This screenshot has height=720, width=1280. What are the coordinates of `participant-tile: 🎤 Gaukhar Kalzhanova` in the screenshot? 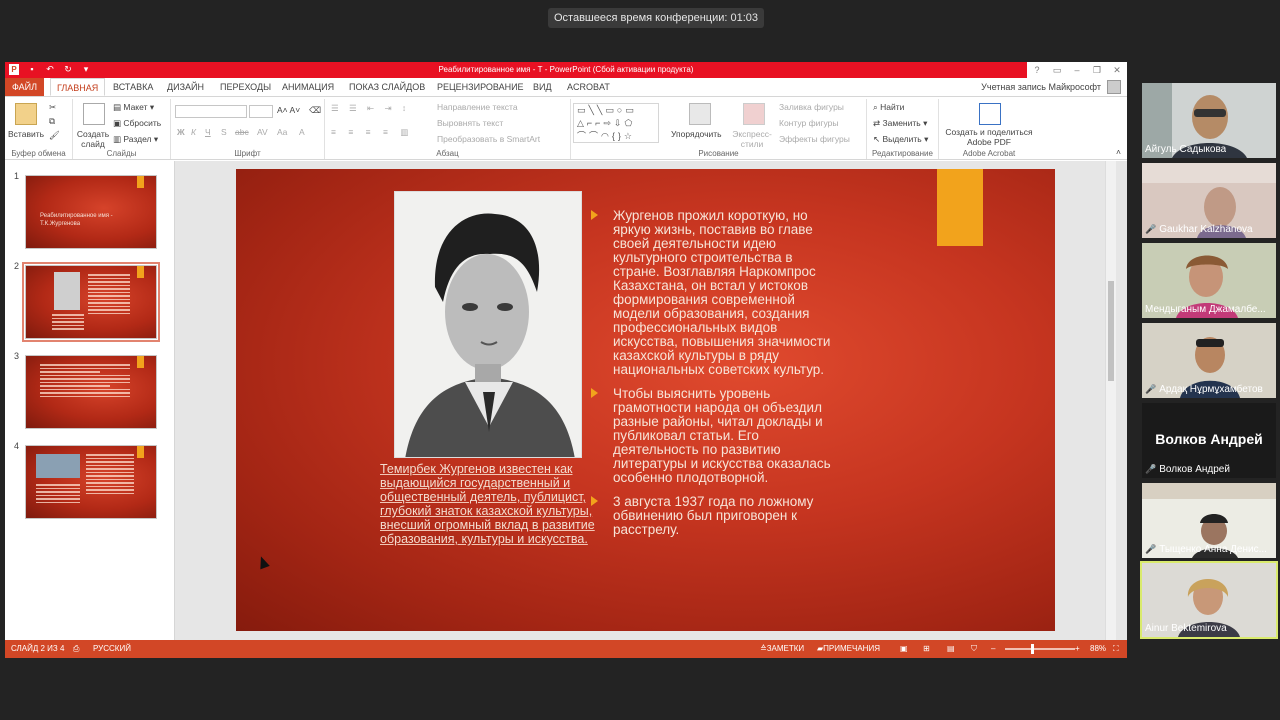 It's located at (1209, 200).